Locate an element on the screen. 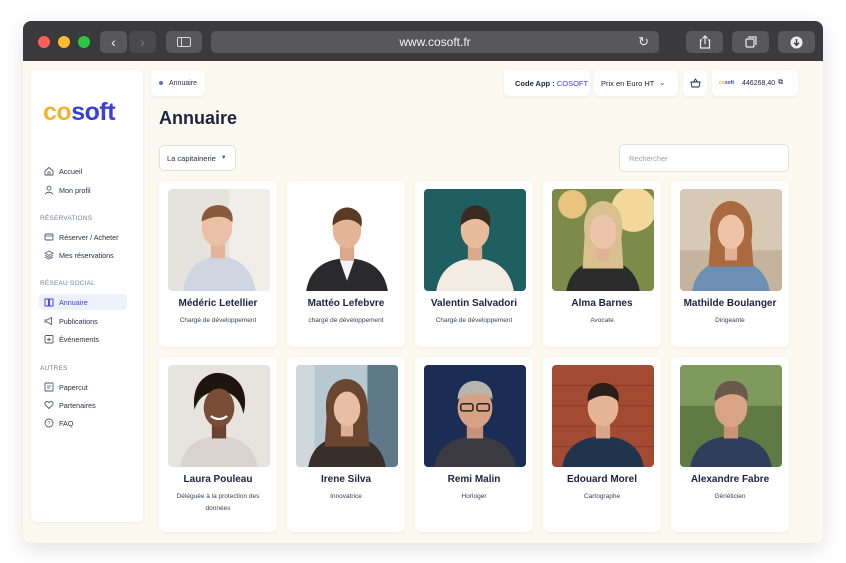  basket-icon is located at coordinates (695, 83).